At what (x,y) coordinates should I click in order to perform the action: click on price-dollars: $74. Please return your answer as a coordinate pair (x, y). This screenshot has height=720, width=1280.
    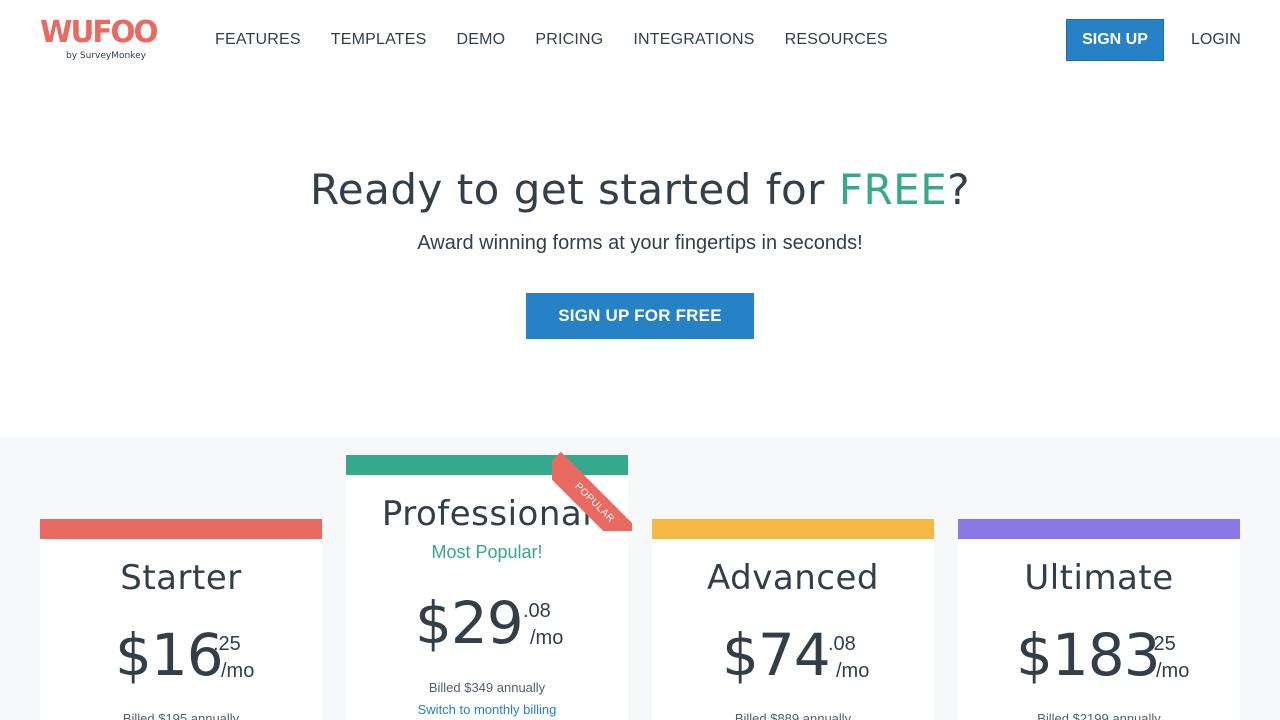
    Looking at the image, I should click on (776, 655).